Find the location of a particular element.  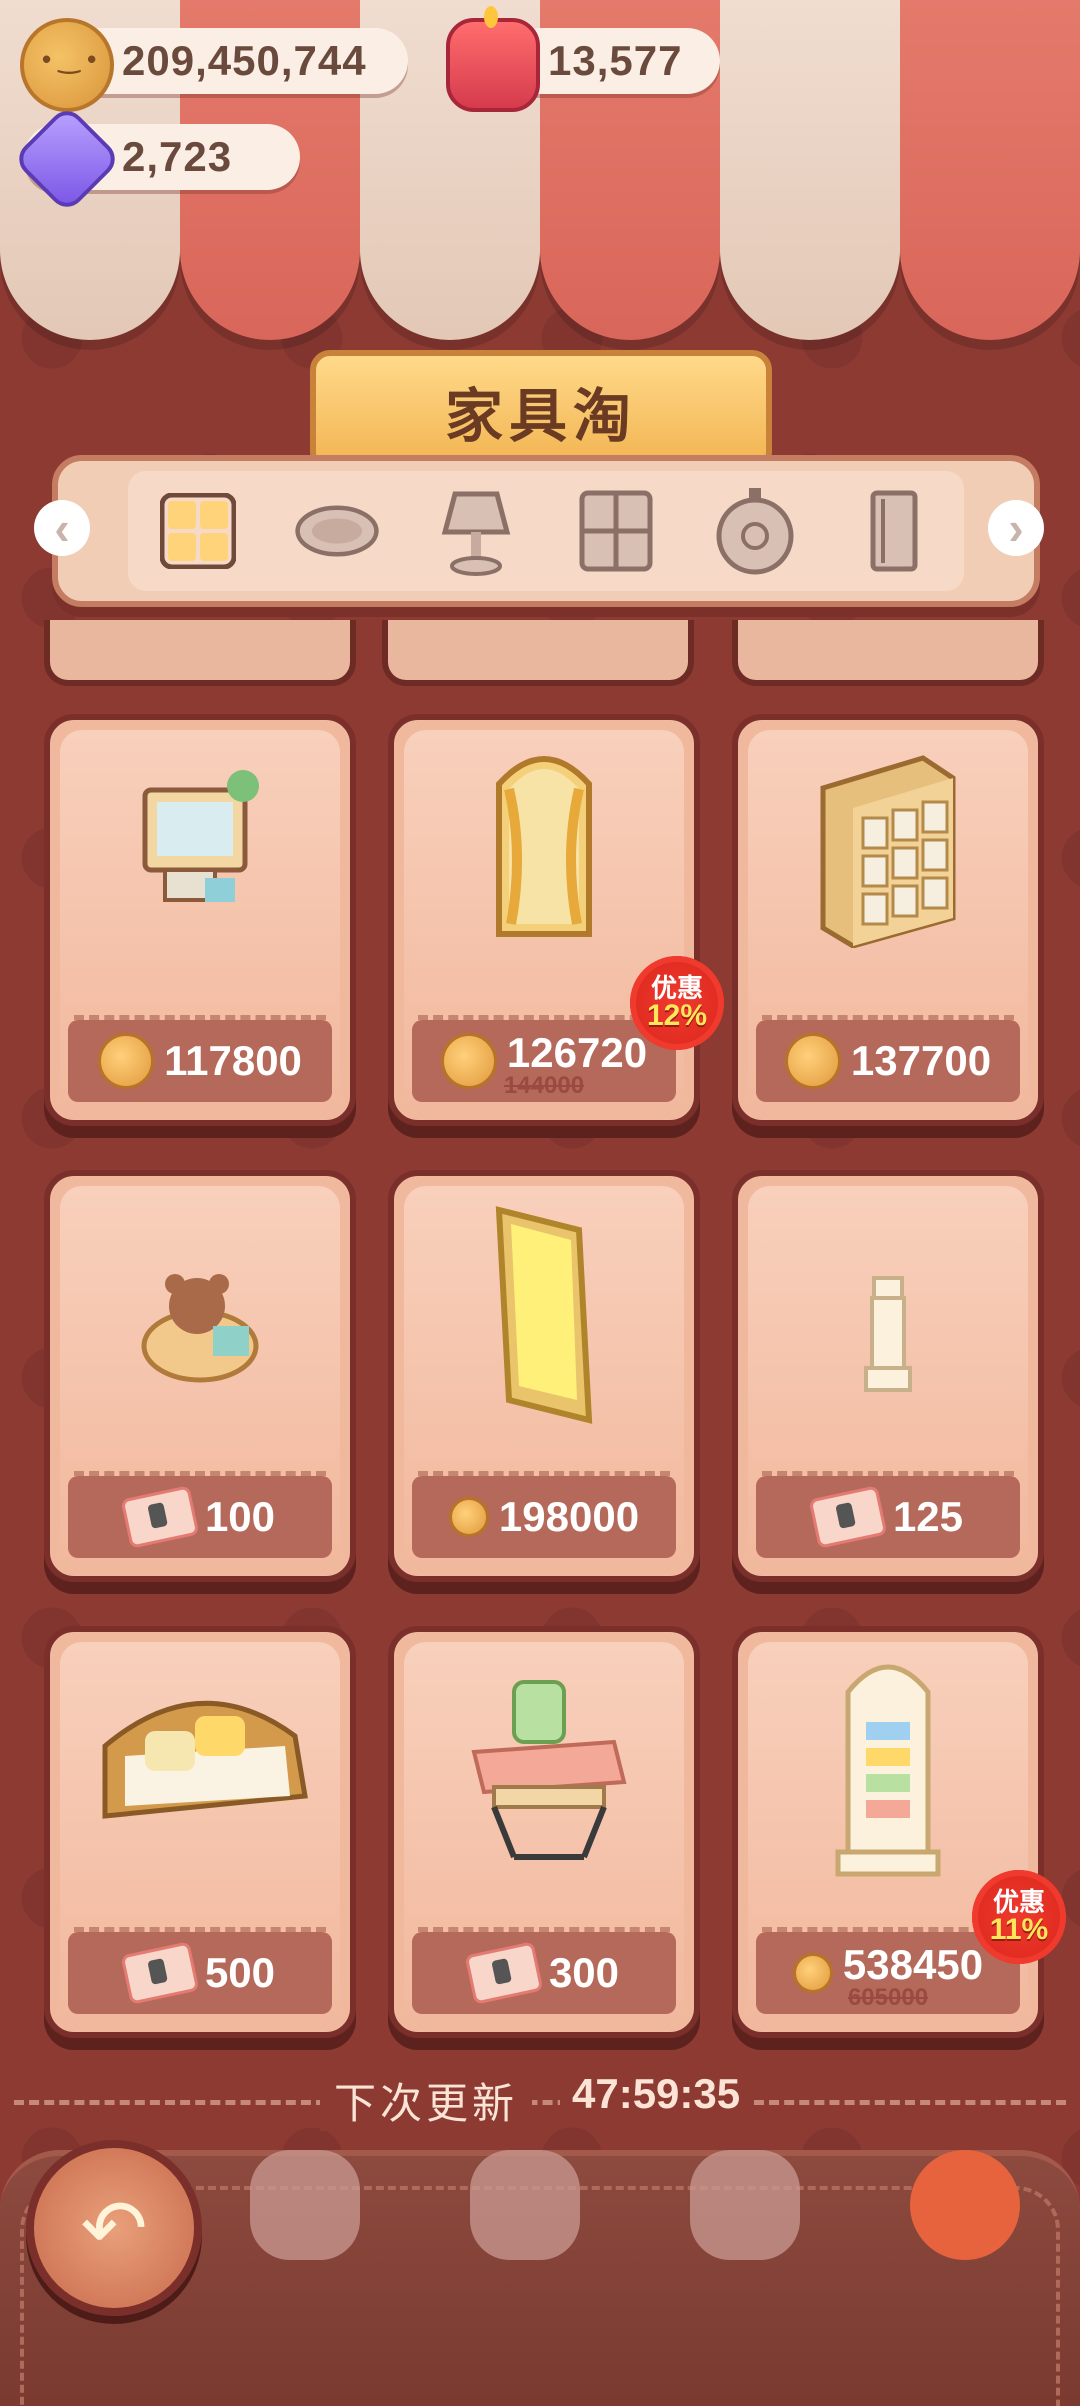

item-card-locker-cabinet: 137700 is located at coordinates (888, 920).